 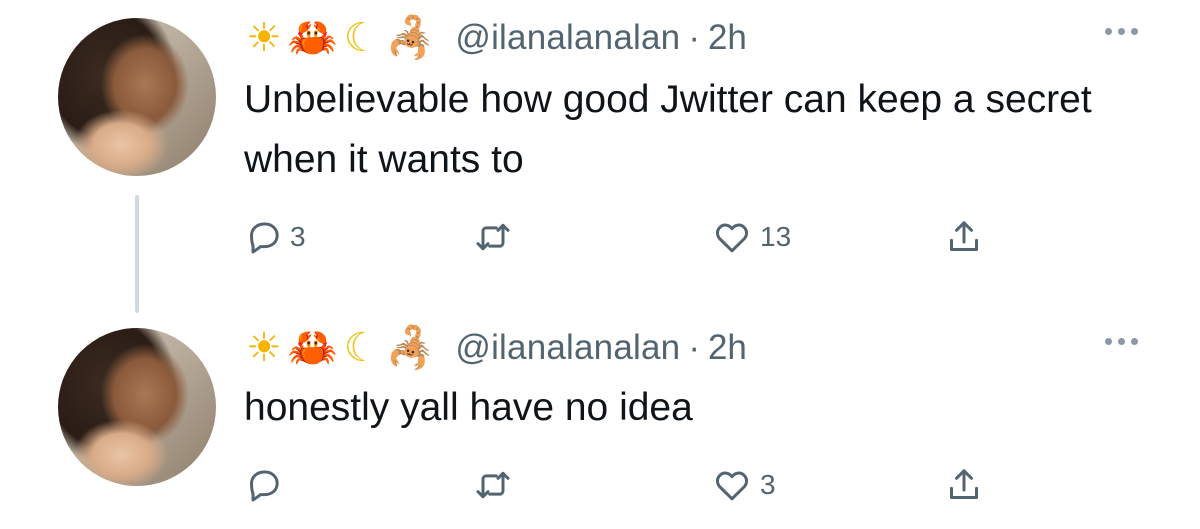 I want to click on like-button: 3, so click(x=743, y=485).